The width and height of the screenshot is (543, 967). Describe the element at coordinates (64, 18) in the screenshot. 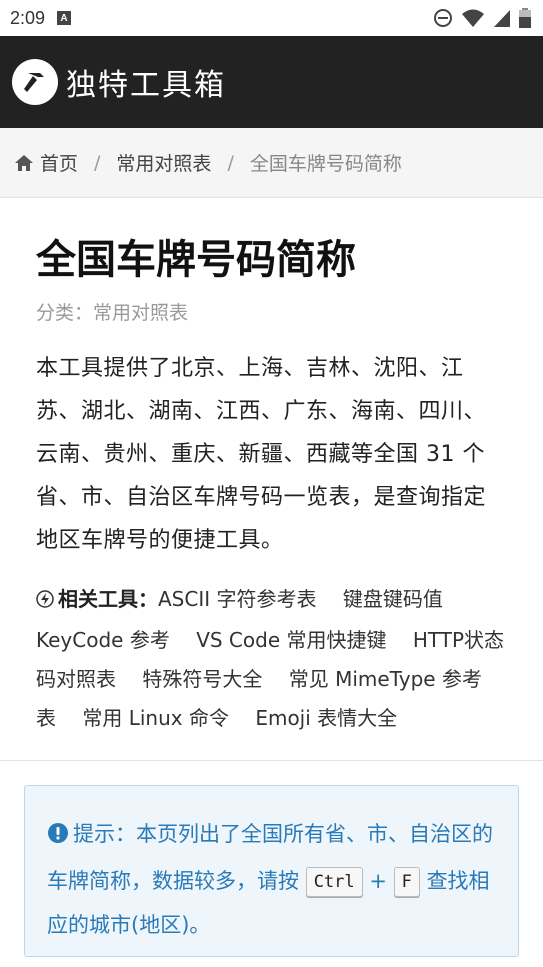

I see `a-notification-icon: A` at that location.